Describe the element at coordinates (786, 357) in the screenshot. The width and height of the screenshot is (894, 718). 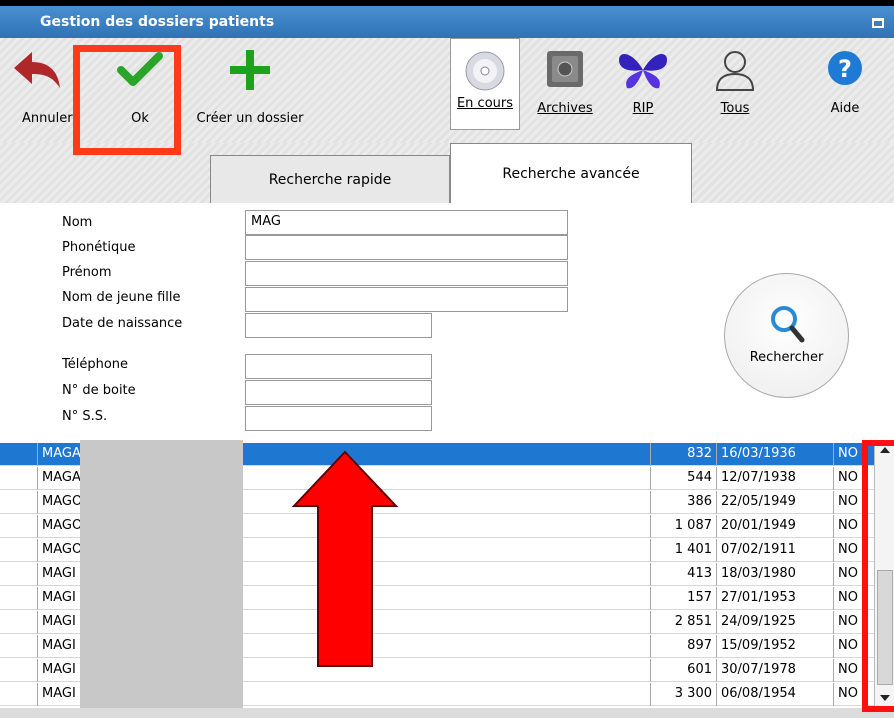
I see `search-label: Rechercher` at that location.